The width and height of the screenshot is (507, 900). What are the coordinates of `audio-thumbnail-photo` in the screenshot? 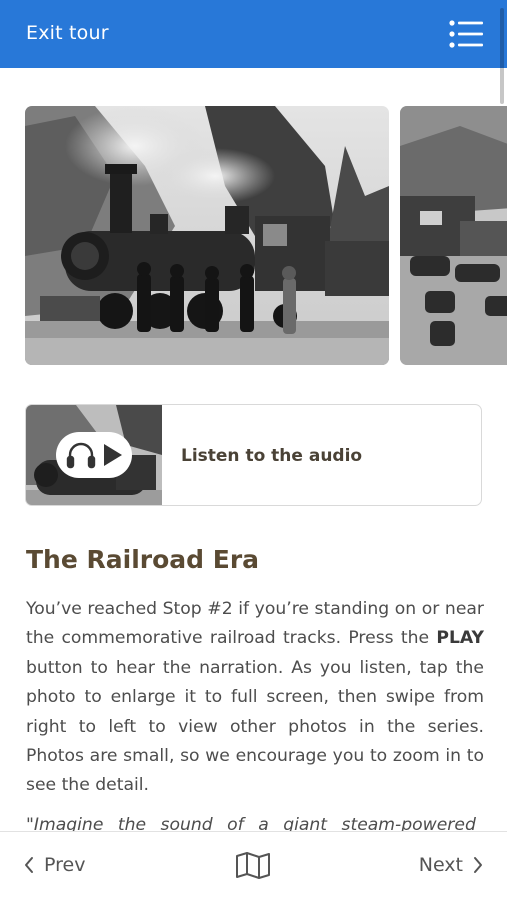 It's located at (94, 455).